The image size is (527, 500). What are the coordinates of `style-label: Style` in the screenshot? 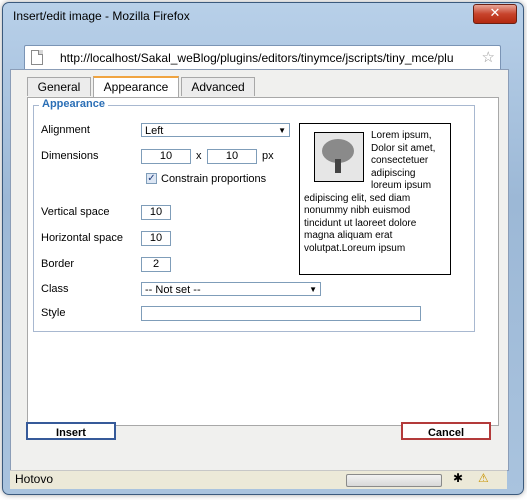 It's located at (53, 313).